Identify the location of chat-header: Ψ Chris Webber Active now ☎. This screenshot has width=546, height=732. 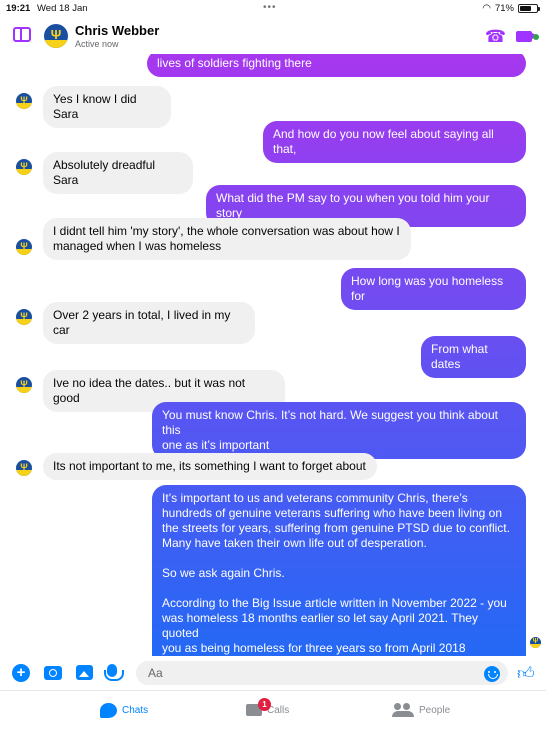
(273, 36).